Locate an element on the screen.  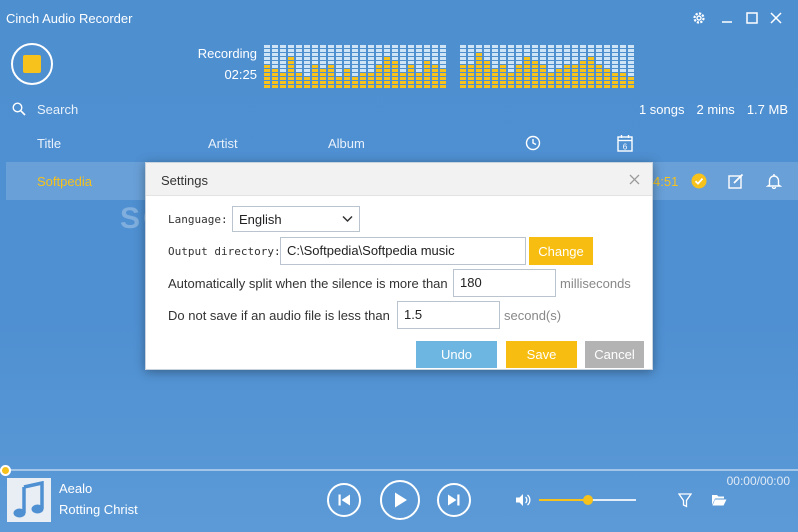
volume-slider-handle is located at coordinates (587, 500).